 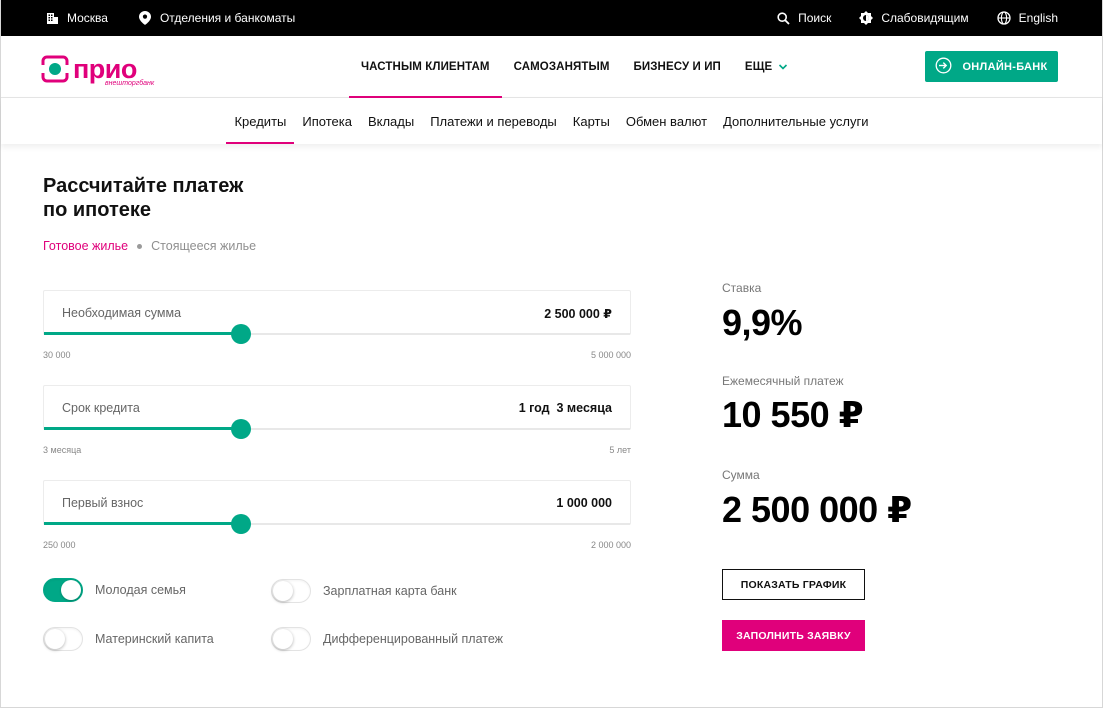 I want to click on nav-business: БИЗНЕСУ И ИП, so click(x=677, y=67).